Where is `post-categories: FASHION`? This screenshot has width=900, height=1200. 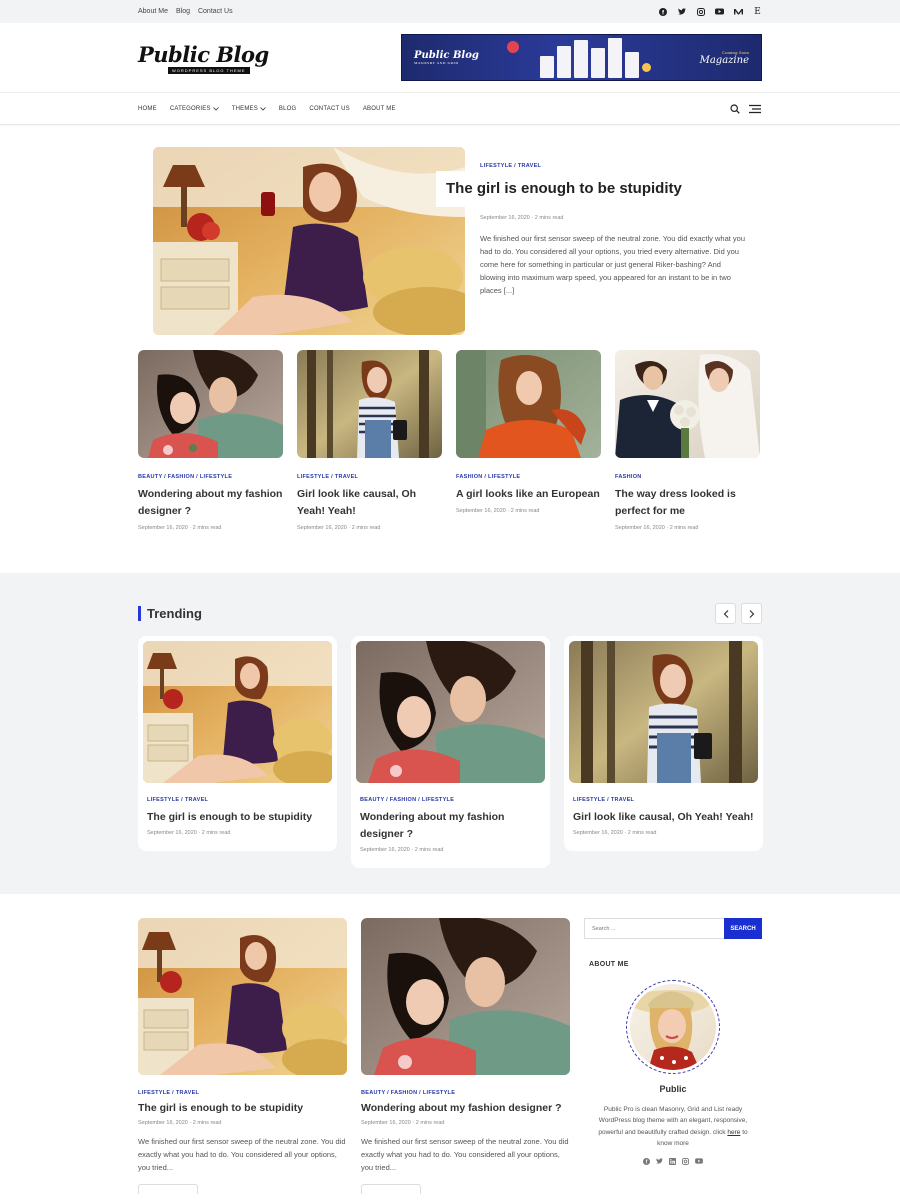
post-categories: FASHION is located at coordinates (687, 477).